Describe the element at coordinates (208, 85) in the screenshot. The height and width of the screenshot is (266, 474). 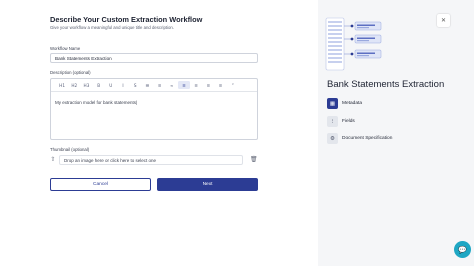
I see `align-right-icon: ≡` at that location.